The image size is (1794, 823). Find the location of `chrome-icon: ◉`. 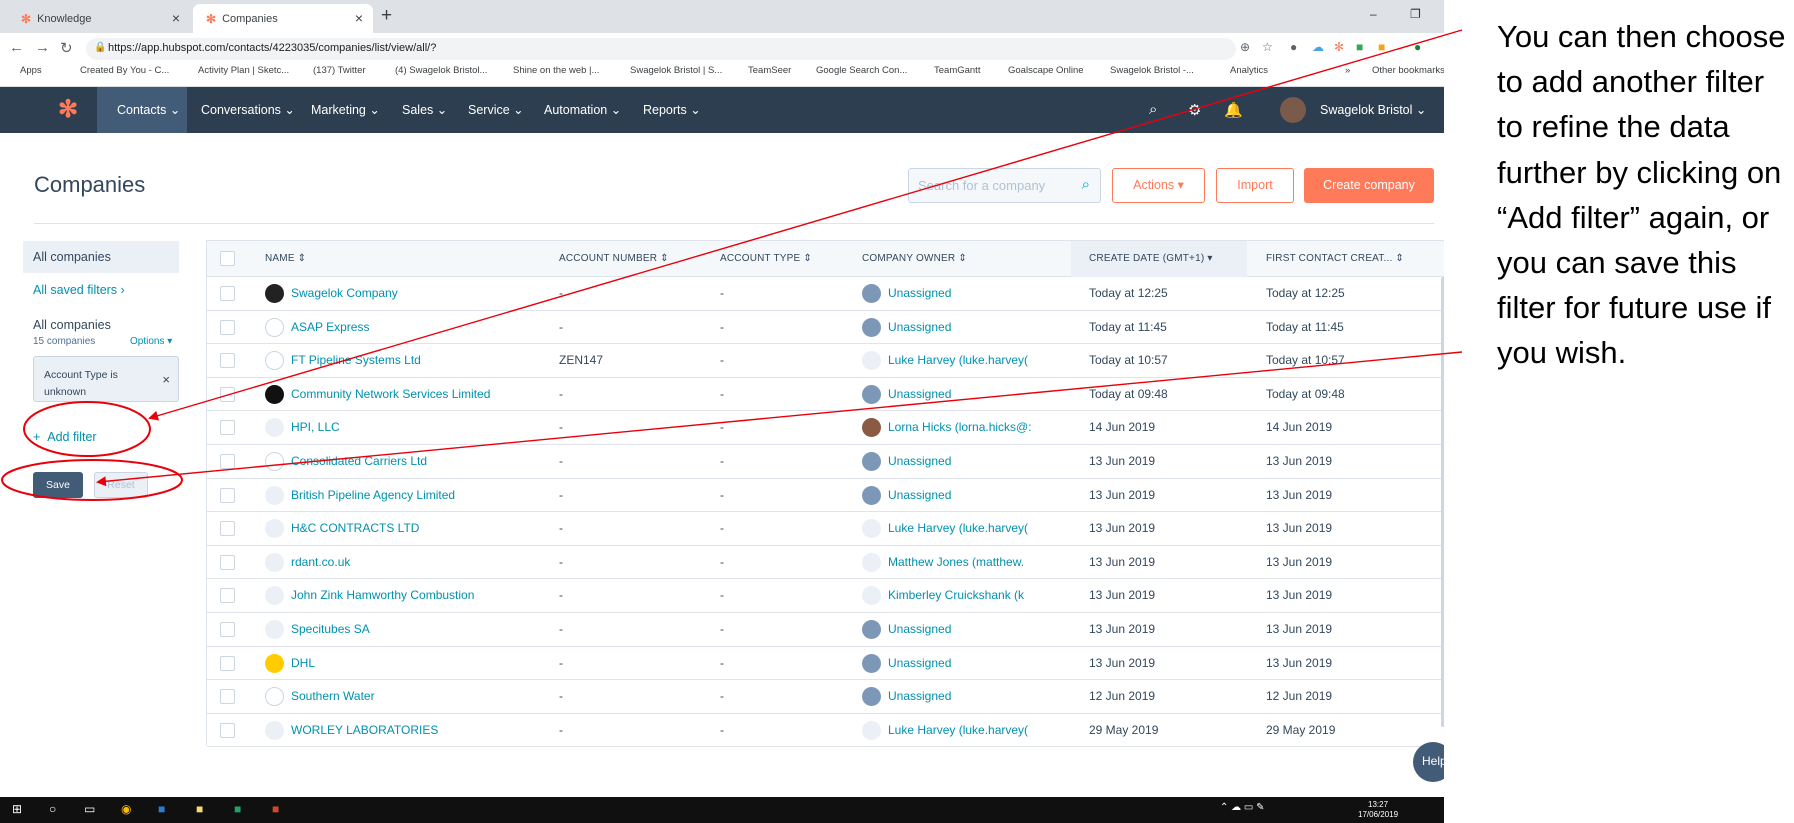

chrome-icon: ◉ is located at coordinates (126, 809).